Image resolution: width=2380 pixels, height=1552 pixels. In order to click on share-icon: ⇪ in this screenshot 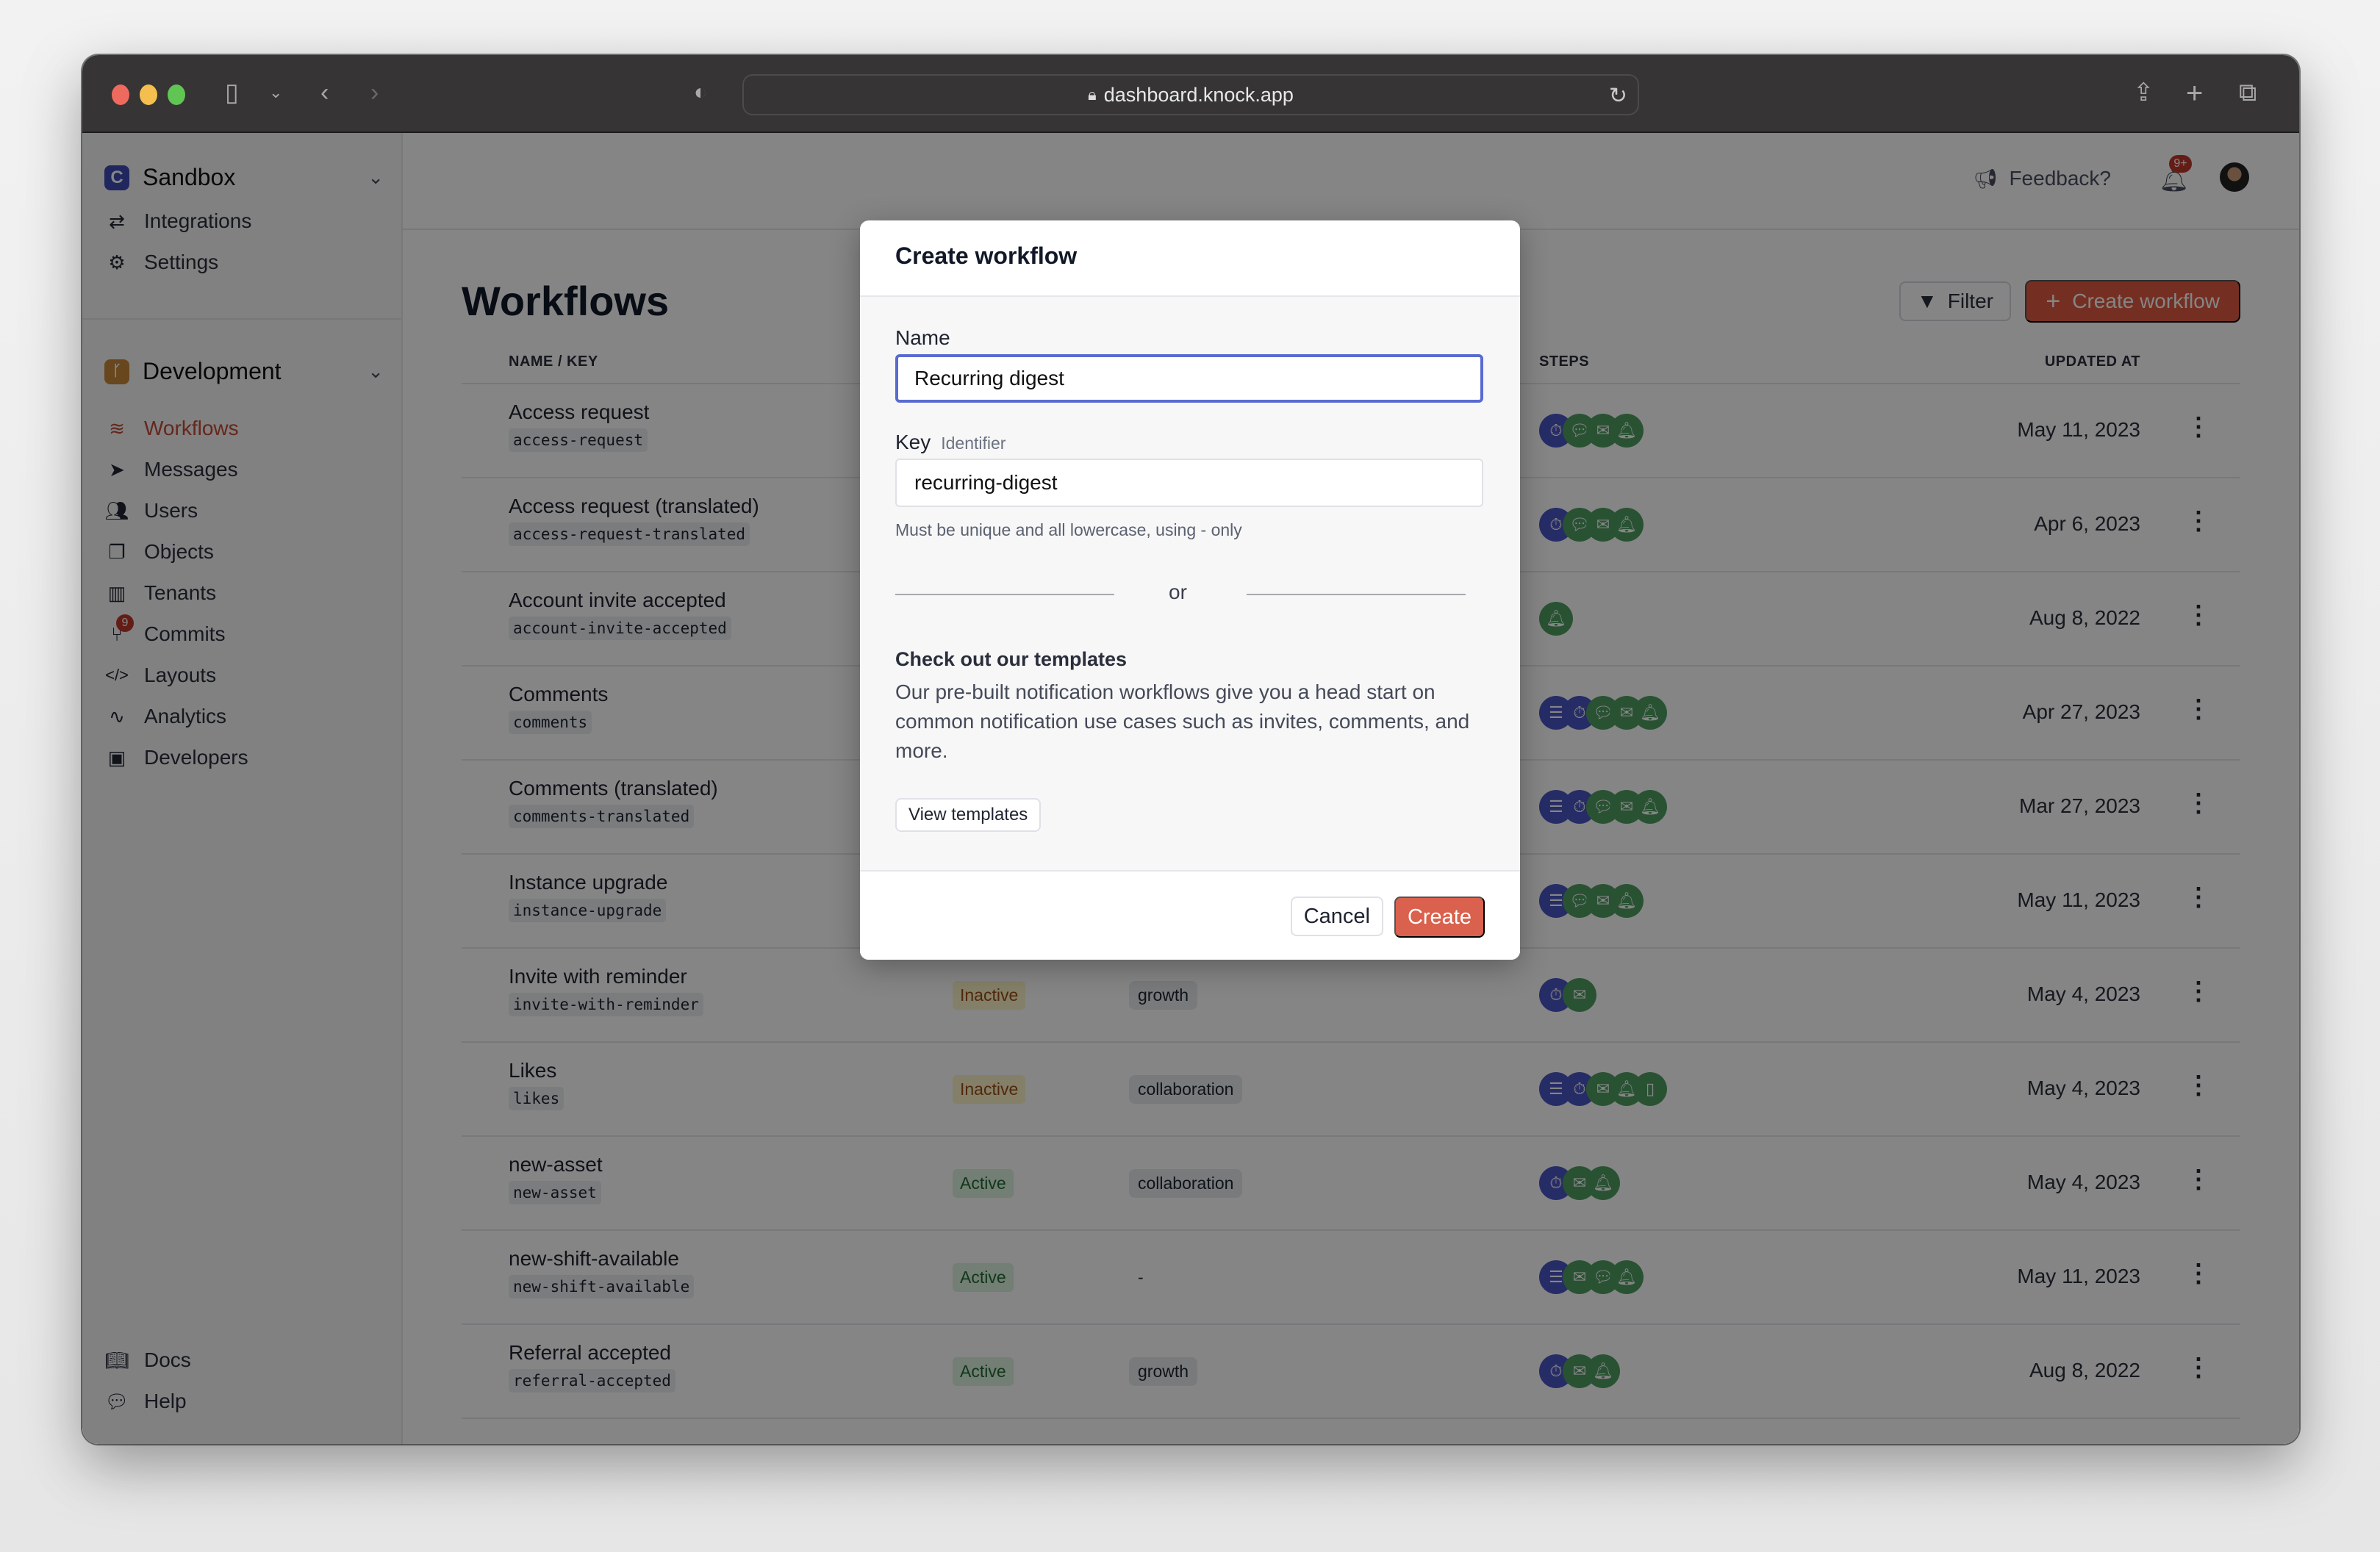, I will do `click(2144, 92)`.